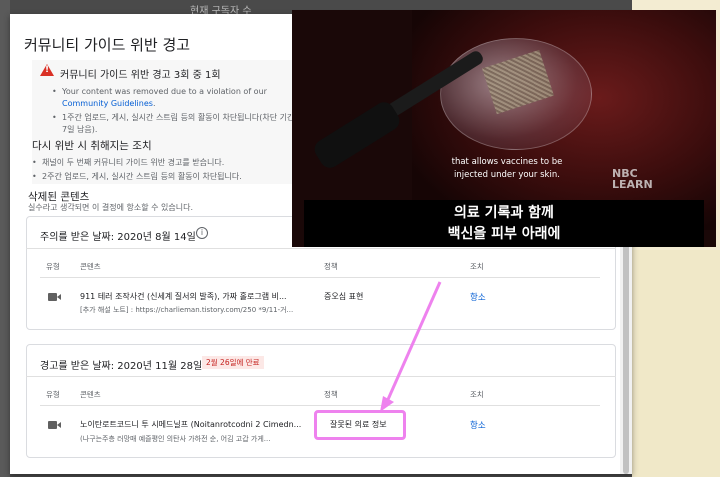 This screenshot has height=477, width=720. I want to click on korean-subtitle: 의료 기록과 함께 백신을 피부 아래에, so click(504, 223).